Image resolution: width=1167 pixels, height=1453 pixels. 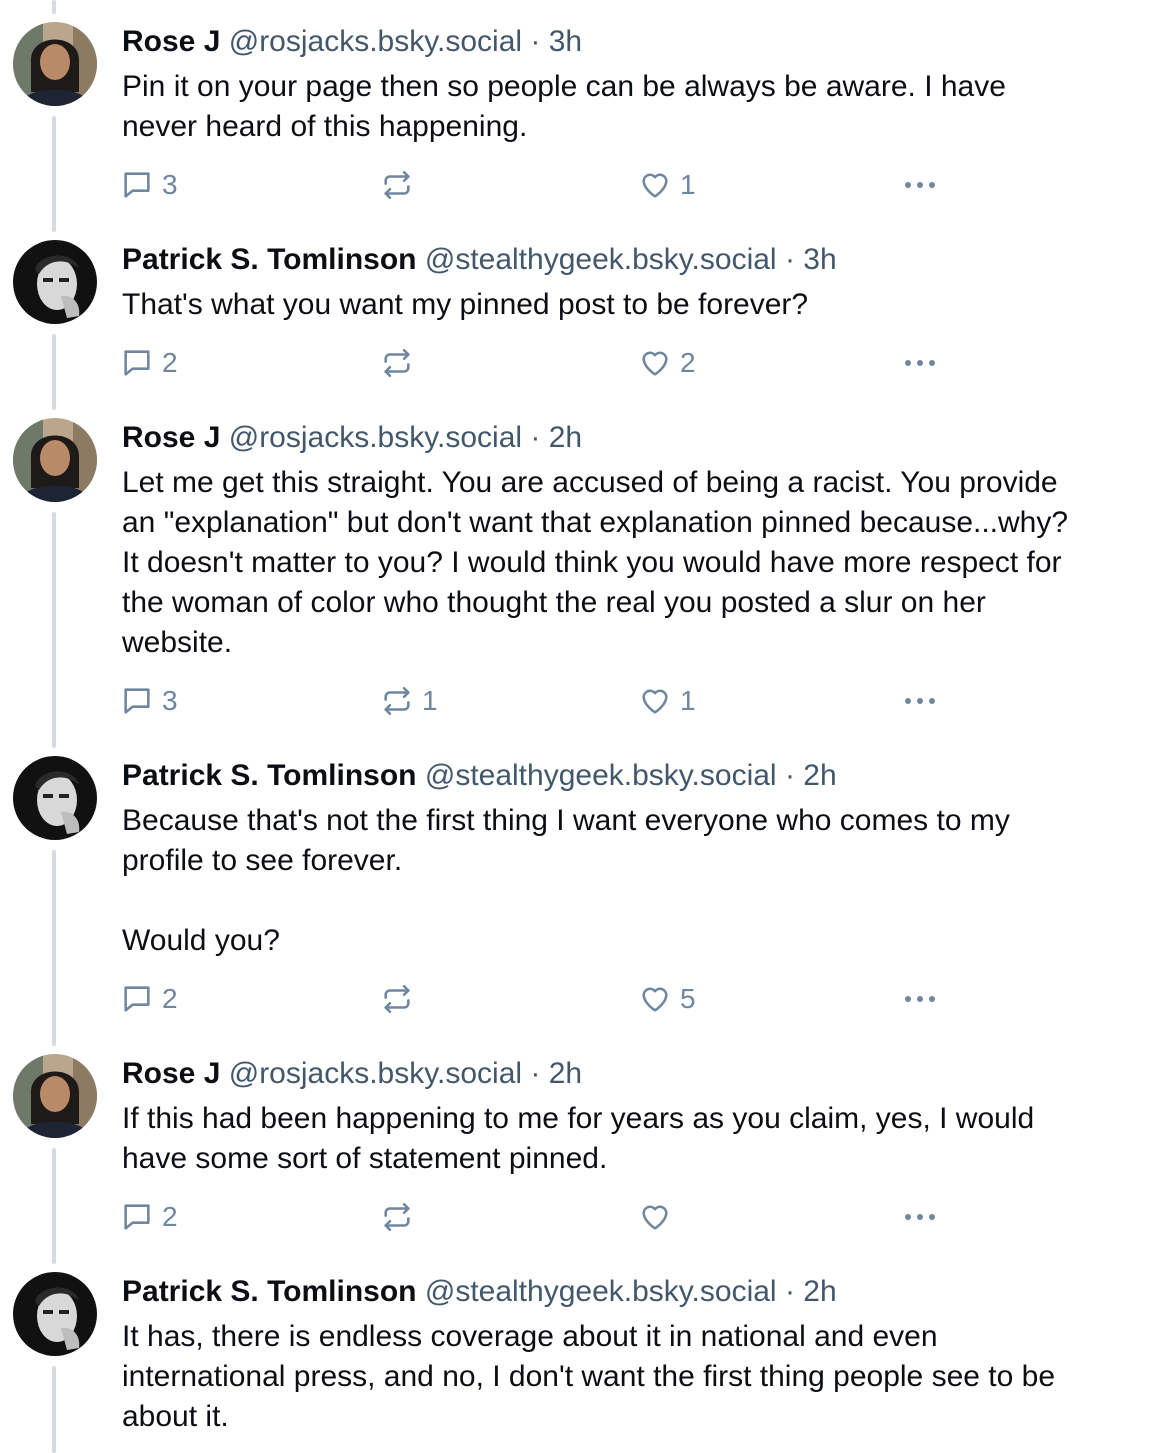 What do you see at coordinates (629, 999) in the screenshot?
I see `post-actions: 2 5` at bounding box center [629, 999].